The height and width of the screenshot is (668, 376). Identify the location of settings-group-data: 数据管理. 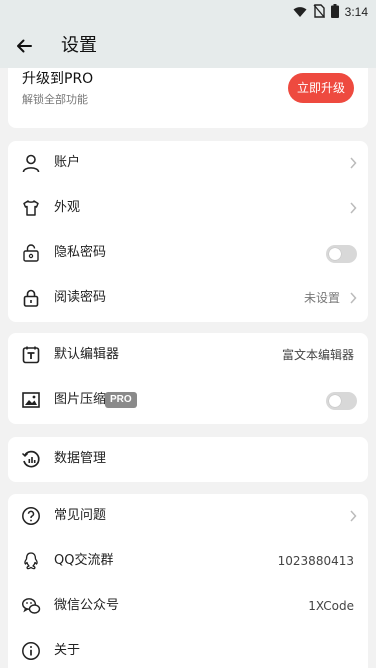
(188, 459).